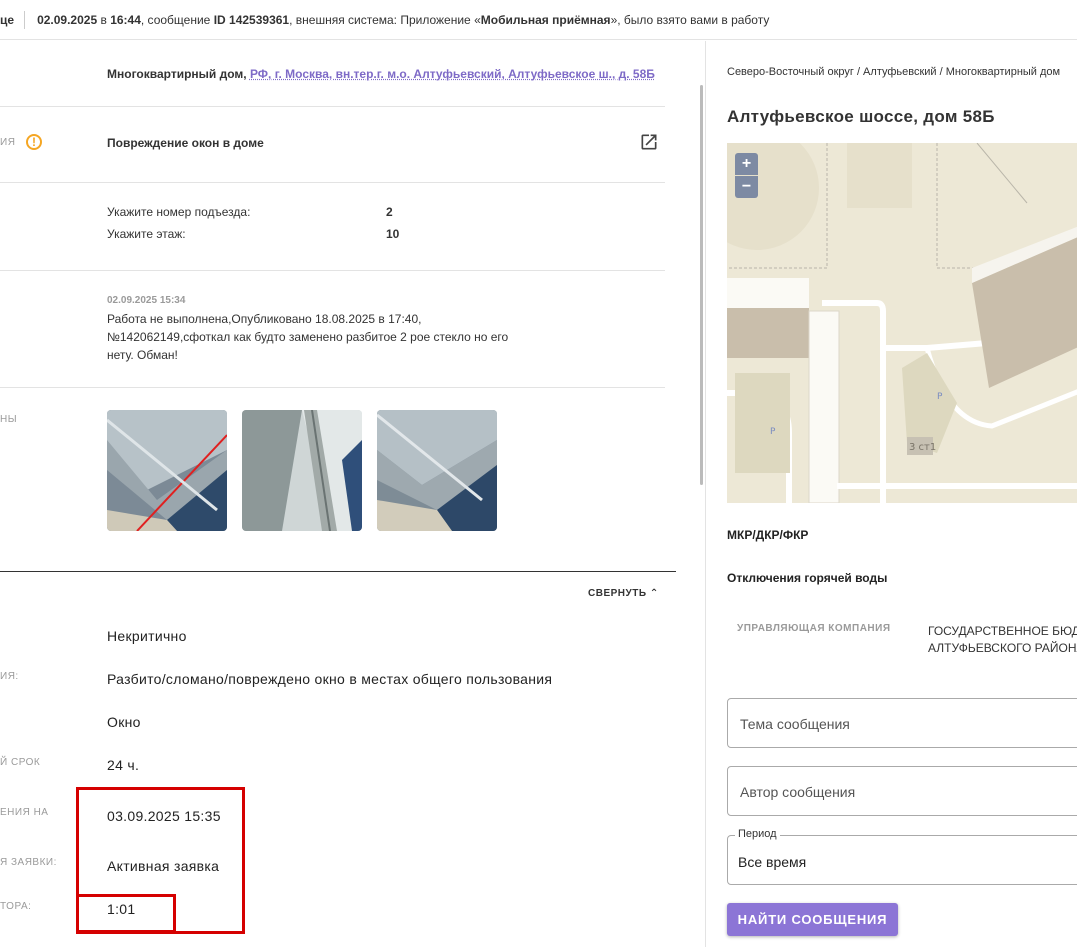 The width and height of the screenshot is (1077, 947). Describe the element at coordinates (7, 19) in the screenshot. I see `topbar-cut-label: це` at that location.